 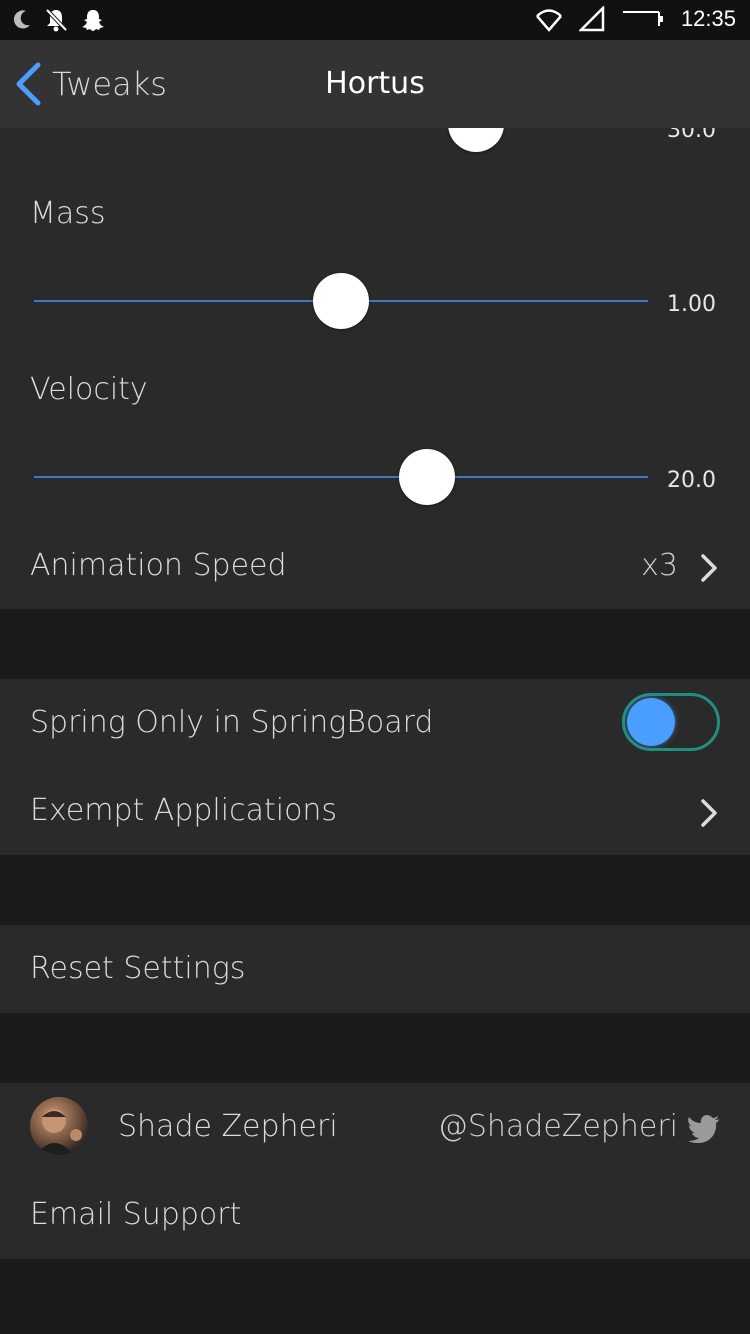 I want to click on spring-only-toggle, so click(x=671, y=722).